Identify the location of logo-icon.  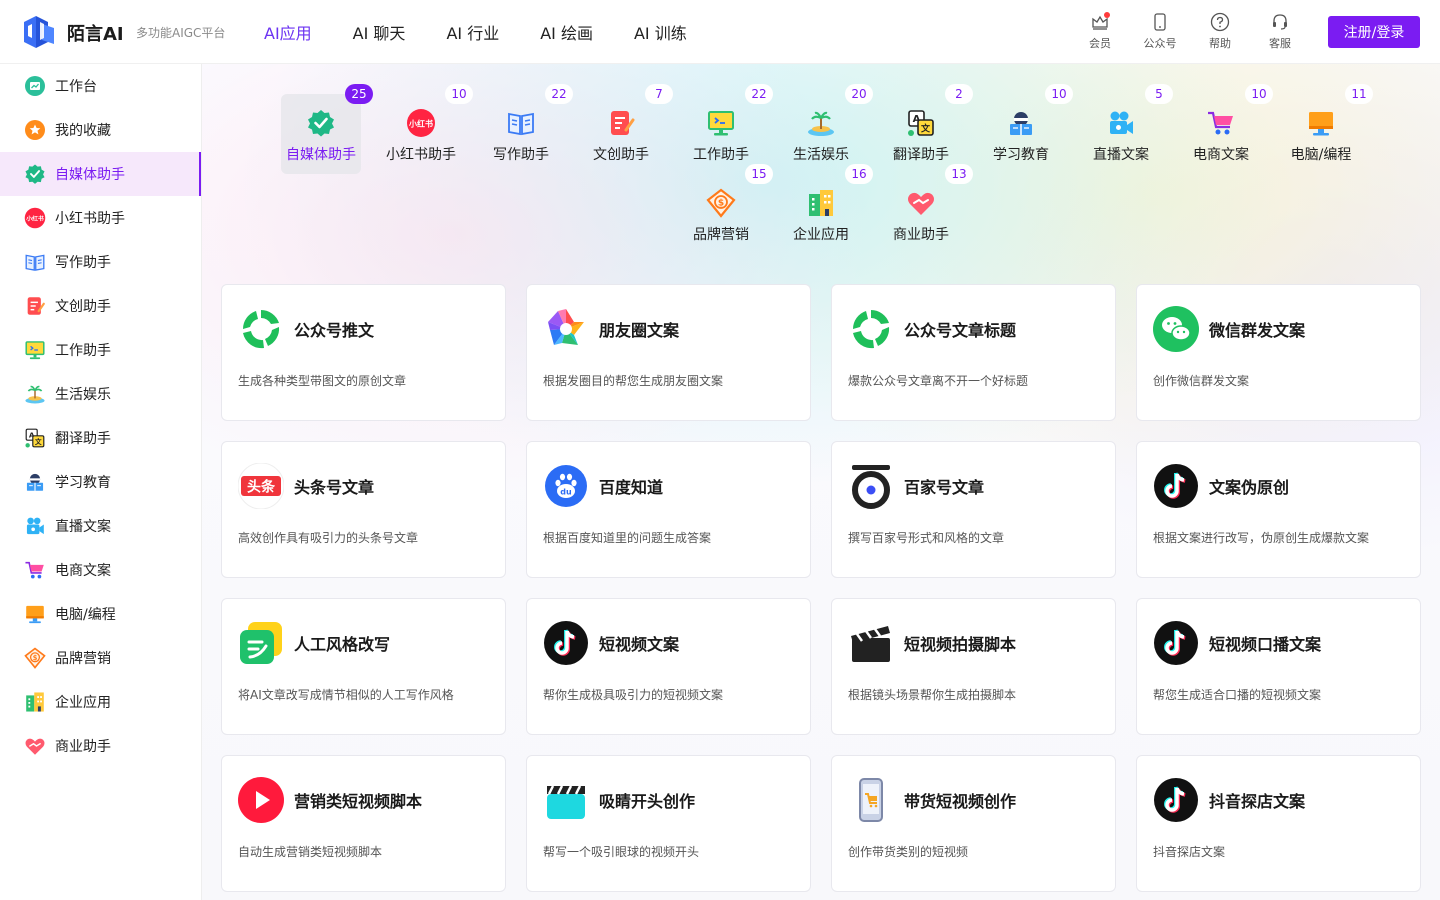
(39, 32).